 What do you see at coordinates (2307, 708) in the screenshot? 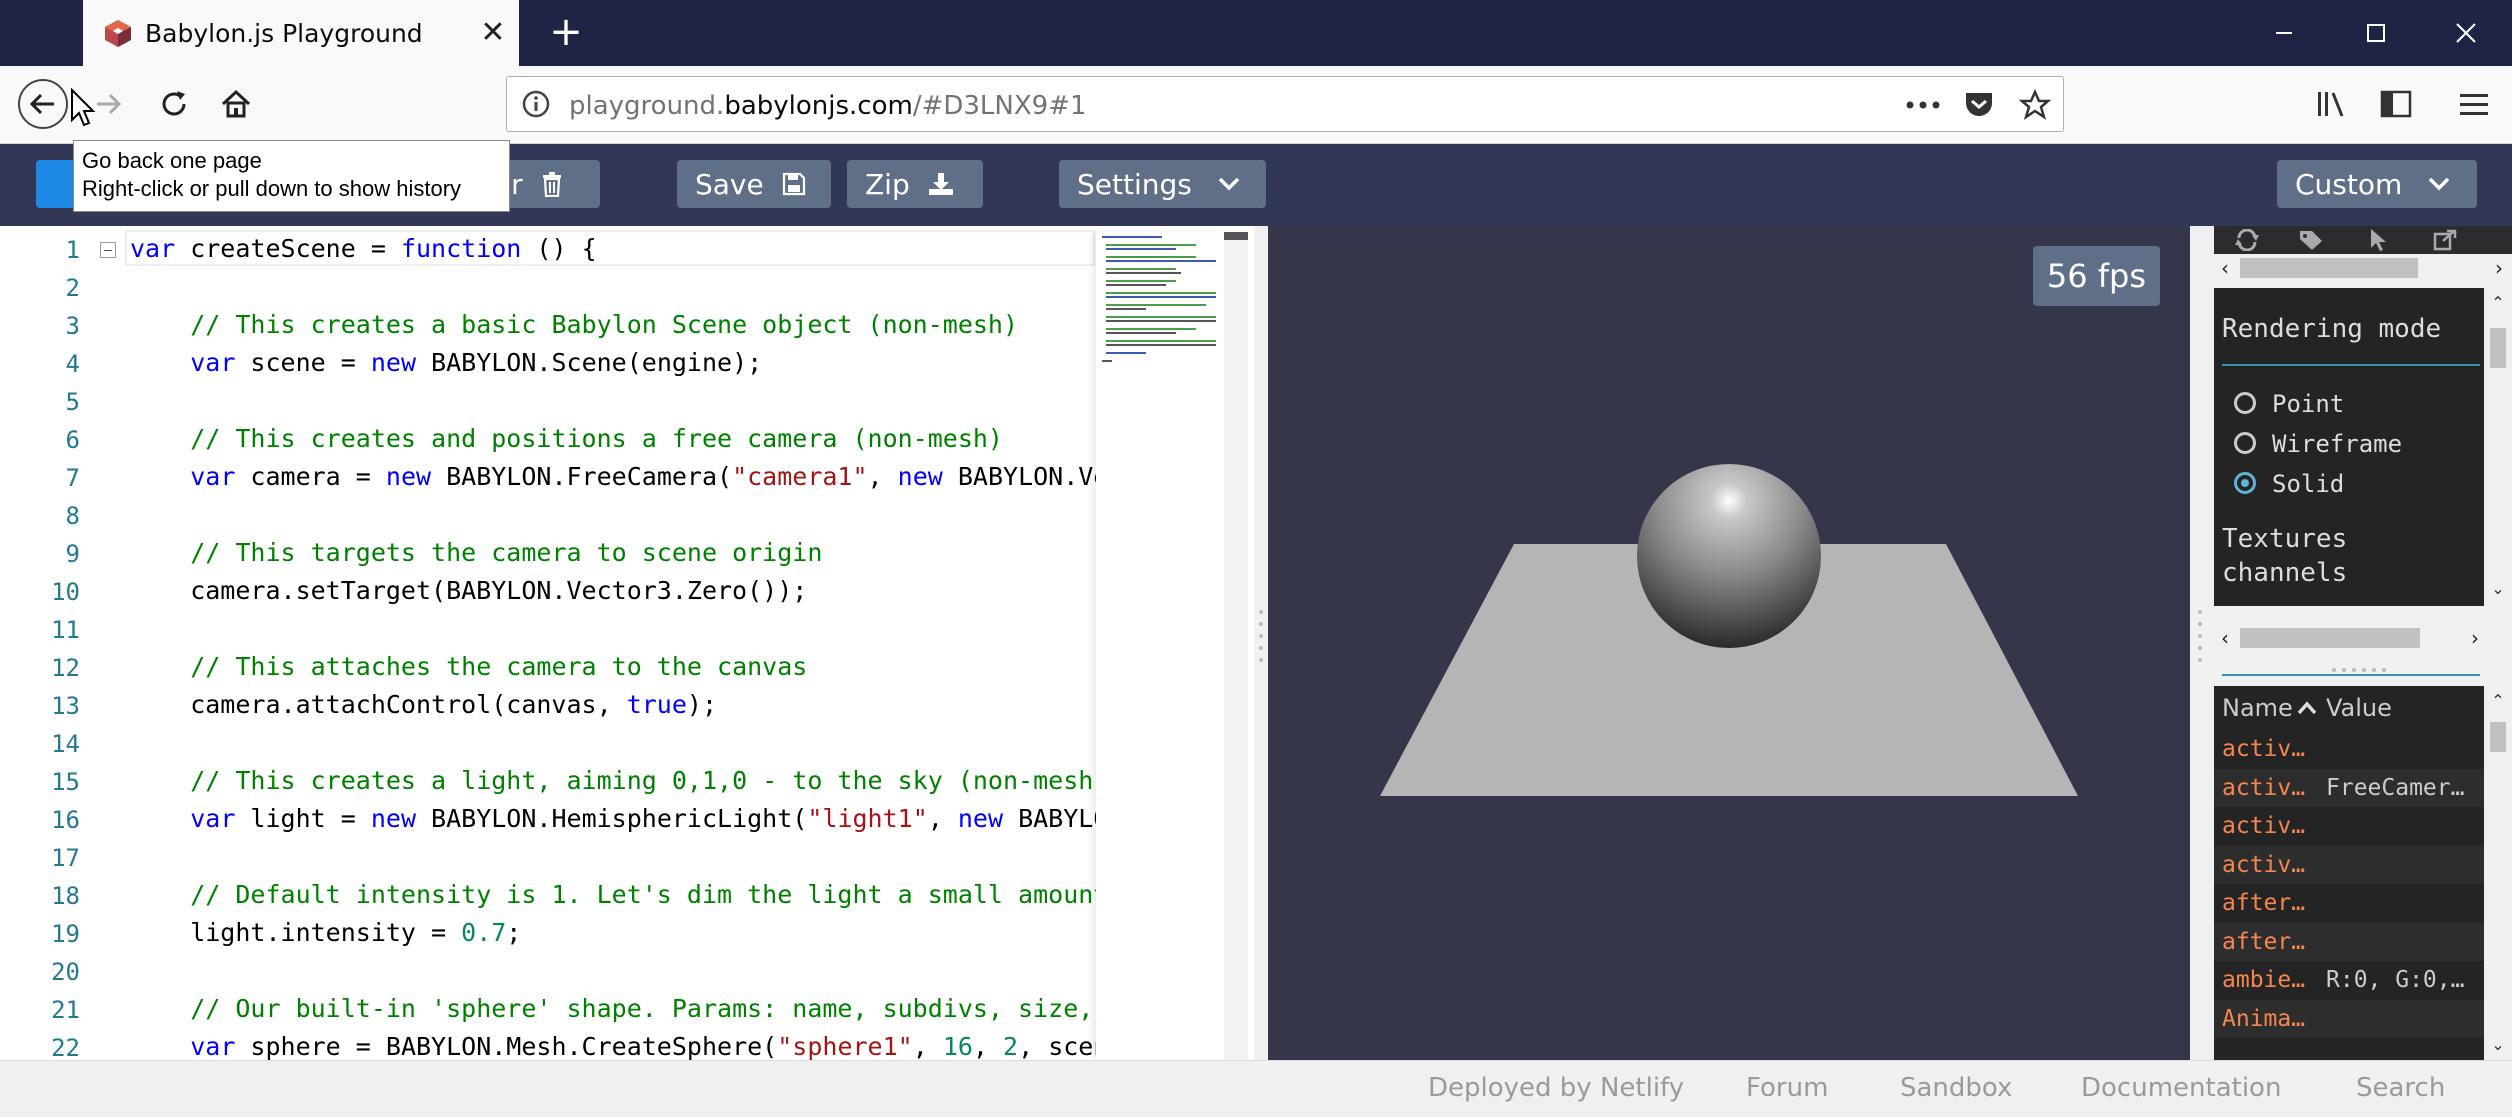
I see `sort-chevron-up-icon` at bounding box center [2307, 708].